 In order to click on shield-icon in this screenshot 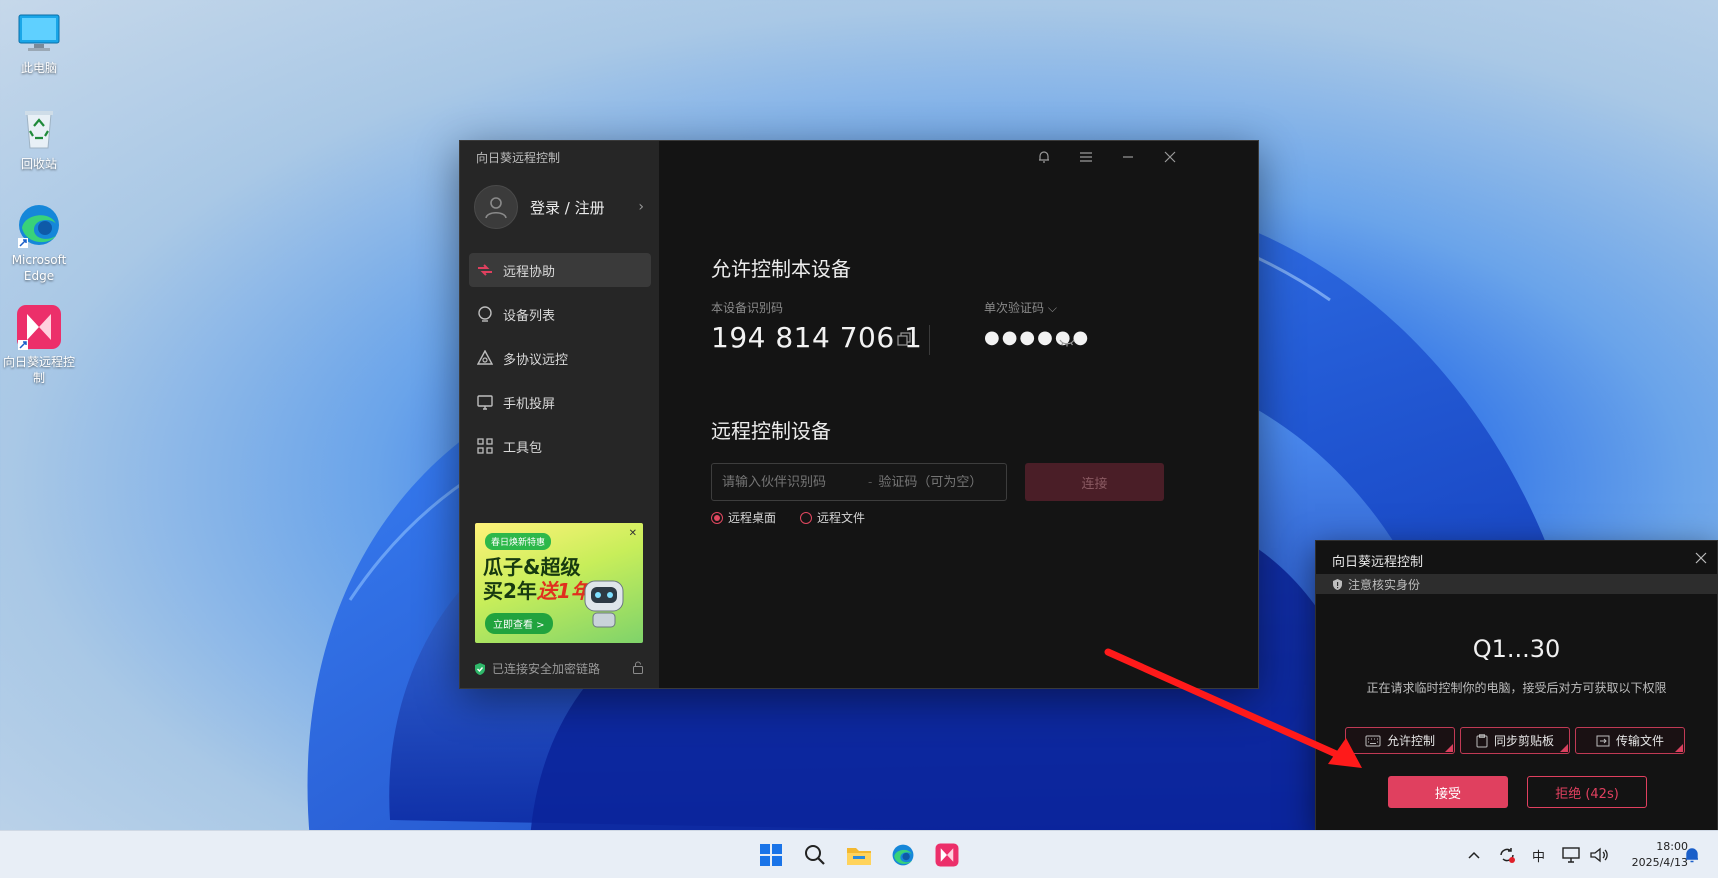, I will do `click(1337, 584)`.